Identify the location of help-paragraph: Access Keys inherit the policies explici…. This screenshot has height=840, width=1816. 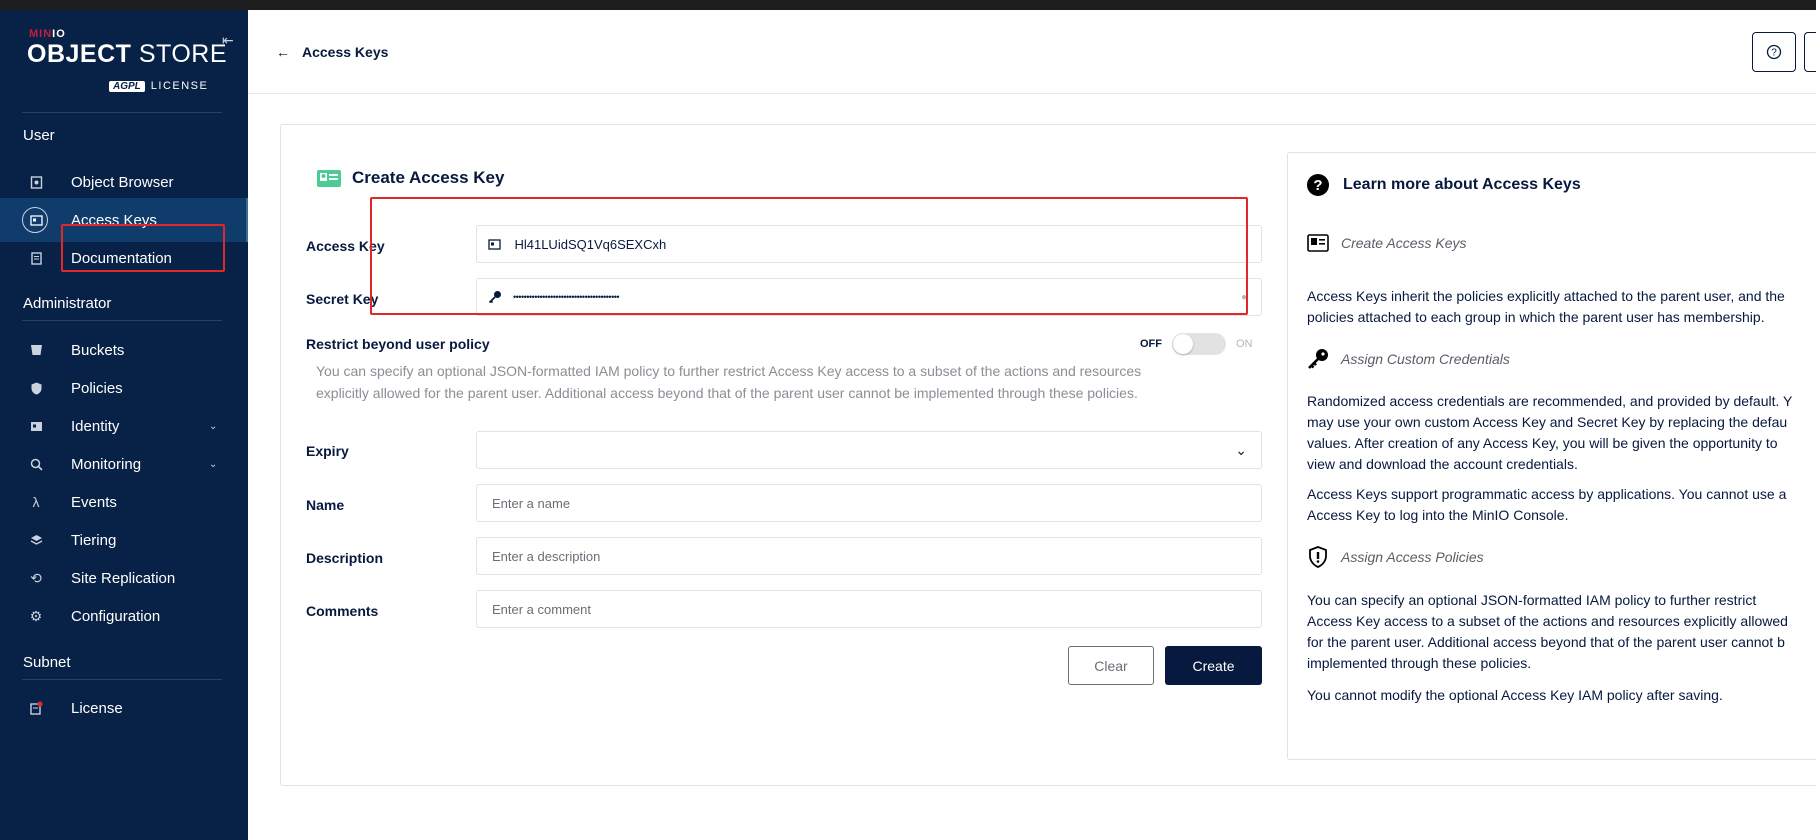
(1546, 306).